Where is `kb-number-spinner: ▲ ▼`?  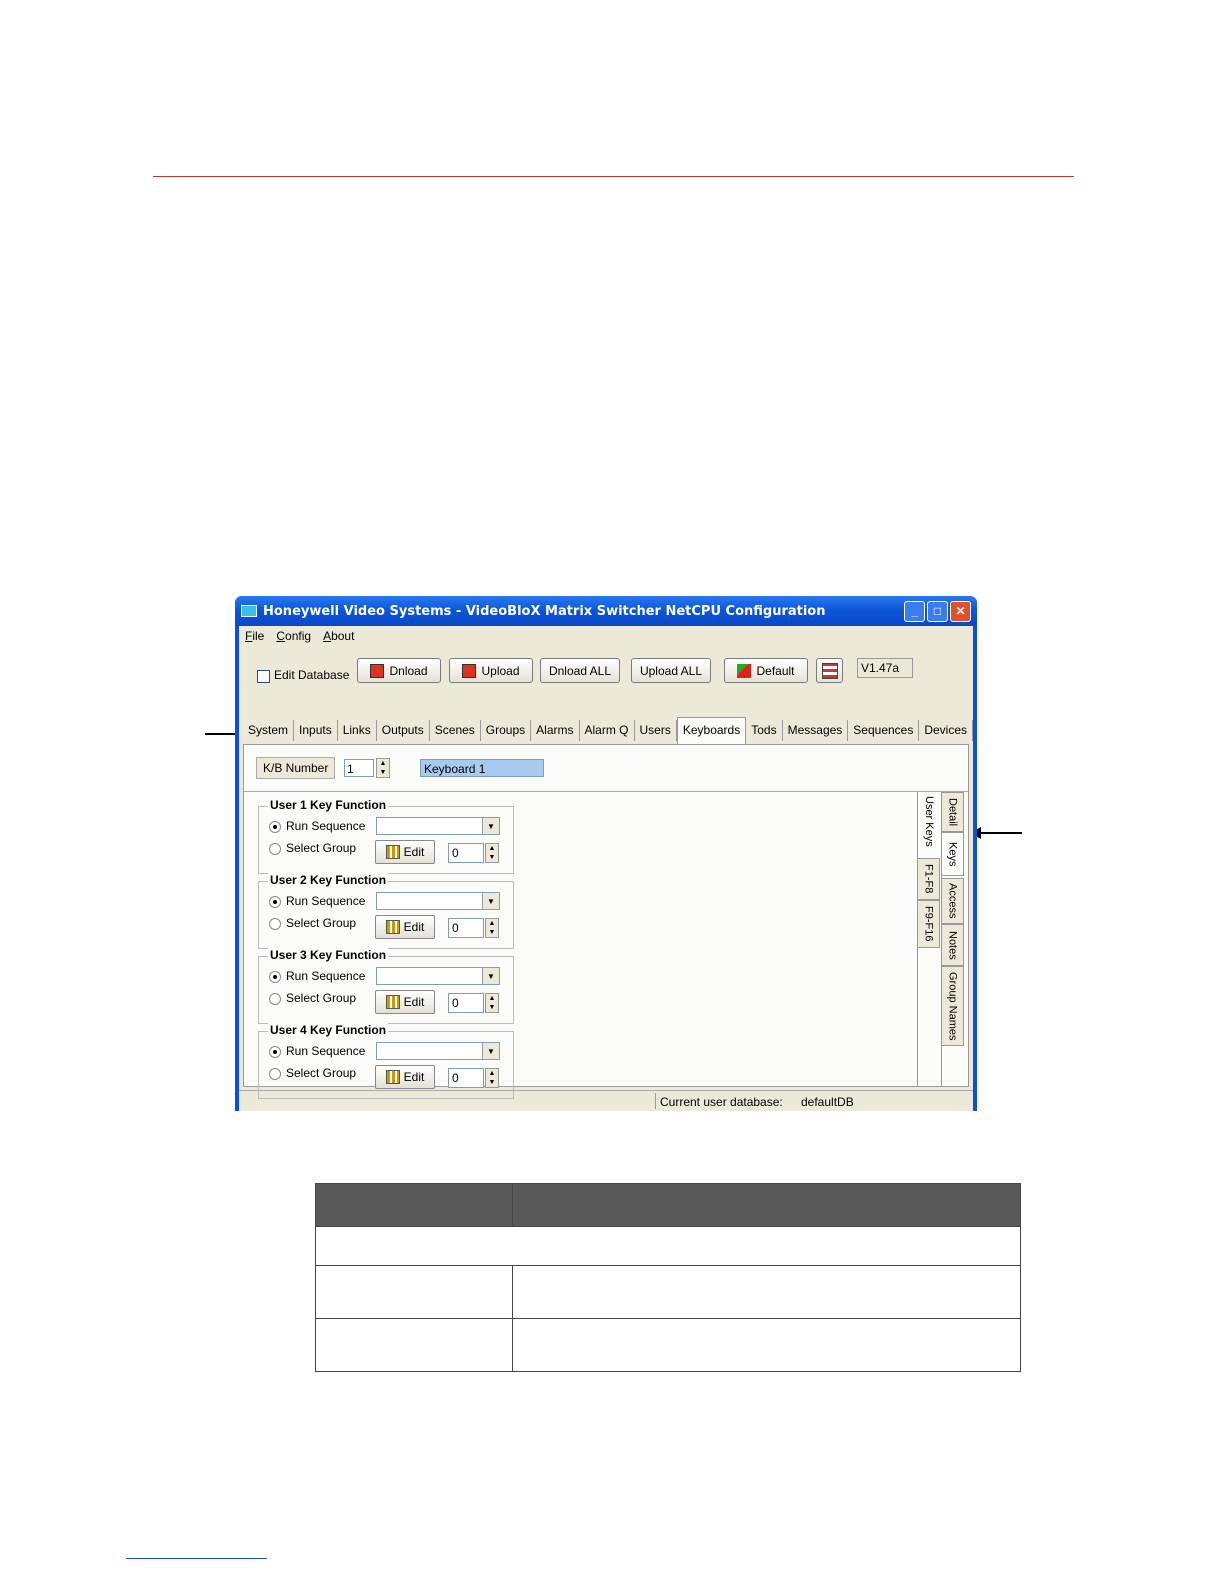
kb-number-spinner: ▲ ▼ is located at coordinates (383, 768).